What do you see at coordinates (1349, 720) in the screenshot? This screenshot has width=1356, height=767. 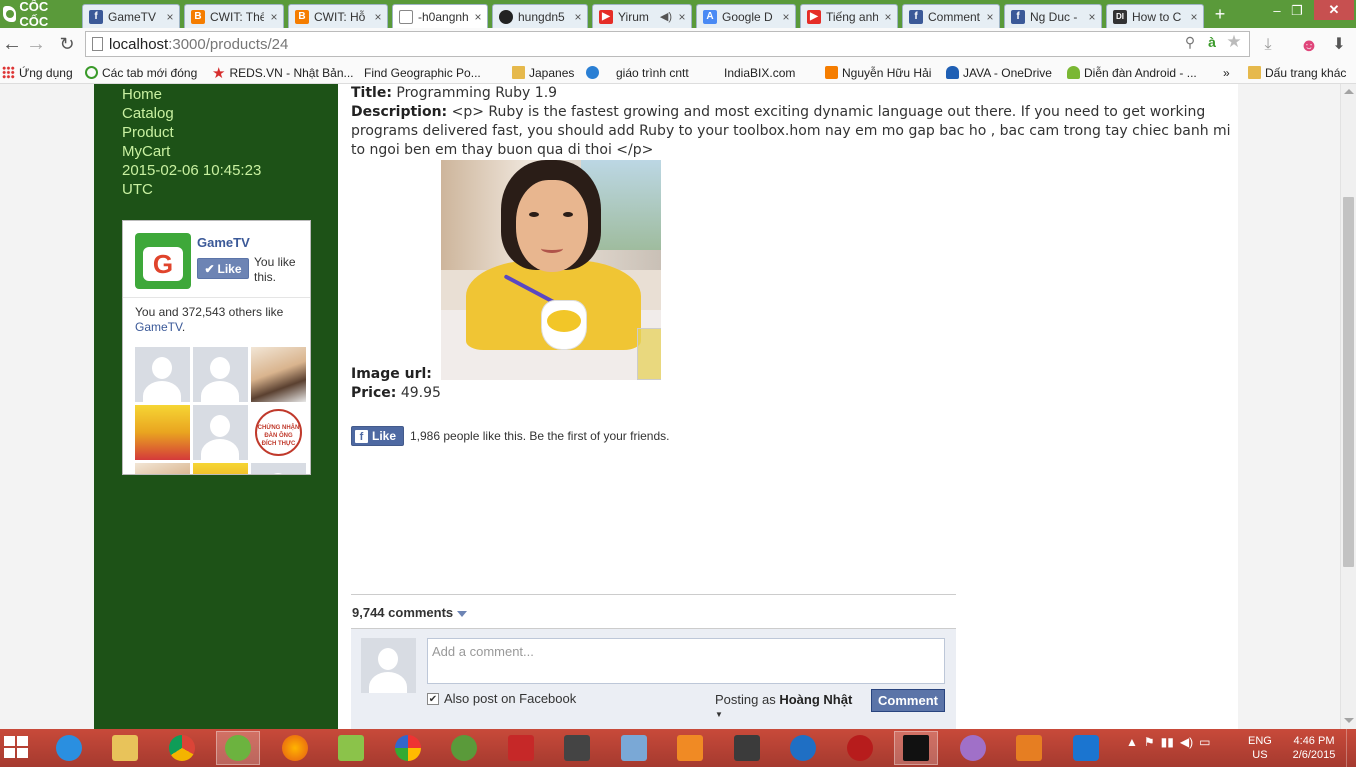 I see `scroll-down-icon` at bounding box center [1349, 720].